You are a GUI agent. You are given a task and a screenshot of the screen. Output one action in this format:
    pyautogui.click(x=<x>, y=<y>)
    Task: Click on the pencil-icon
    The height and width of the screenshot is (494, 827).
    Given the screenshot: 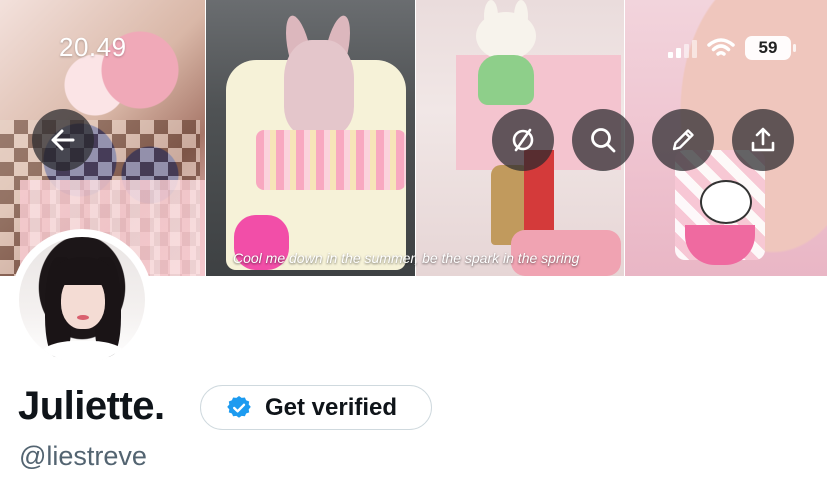 What is the action you would take?
    pyautogui.click(x=683, y=140)
    